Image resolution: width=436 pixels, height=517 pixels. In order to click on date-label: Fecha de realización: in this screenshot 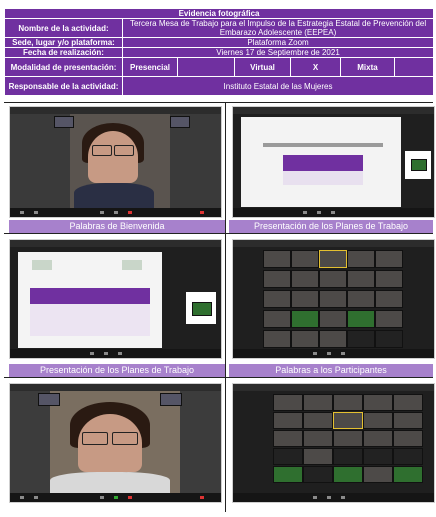, I will do `click(63, 52)`.